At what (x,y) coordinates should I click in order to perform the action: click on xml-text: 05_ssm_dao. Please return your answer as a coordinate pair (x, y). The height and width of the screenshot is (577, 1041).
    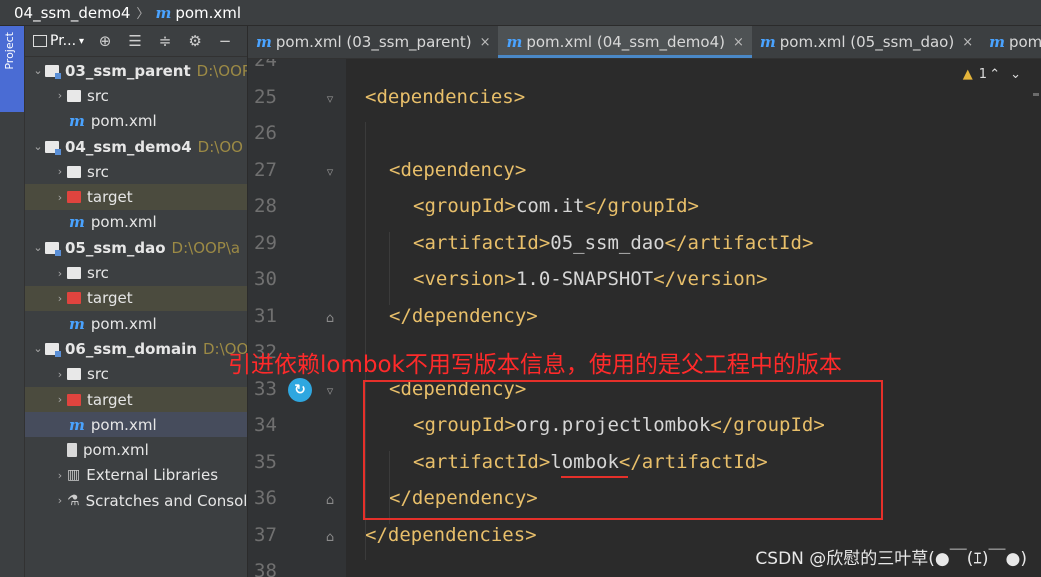
    Looking at the image, I should click on (607, 242).